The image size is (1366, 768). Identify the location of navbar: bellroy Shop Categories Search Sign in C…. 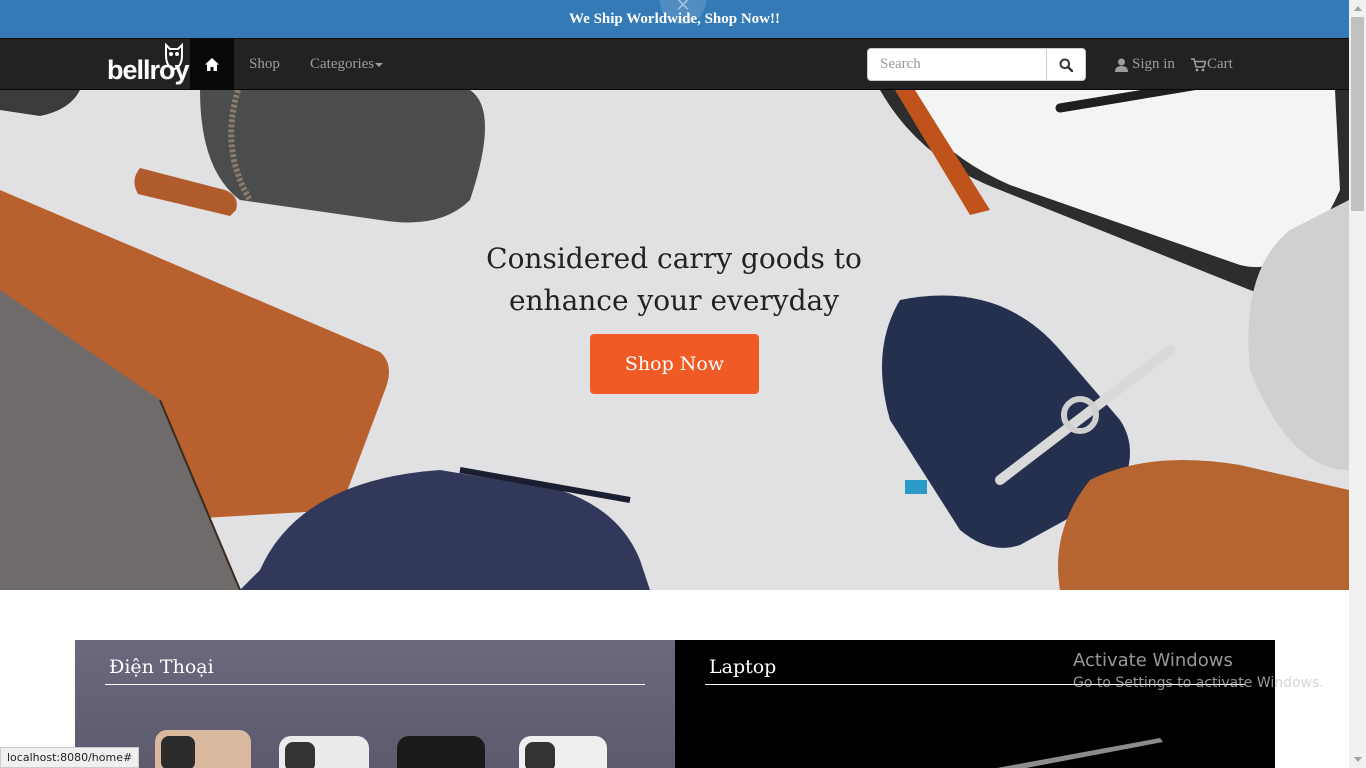
(674, 64).